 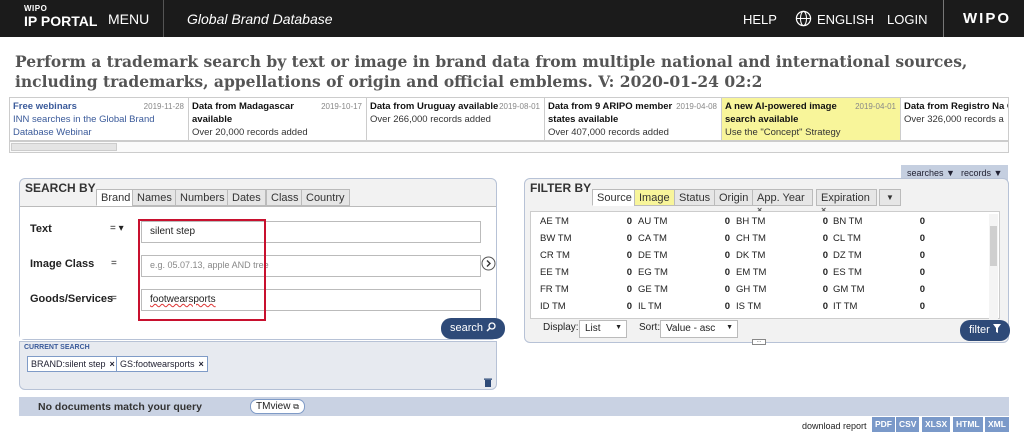 What do you see at coordinates (879, 255) in the screenshot?
I see `filter-value-cell: DZ TM 0` at bounding box center [879, 255].